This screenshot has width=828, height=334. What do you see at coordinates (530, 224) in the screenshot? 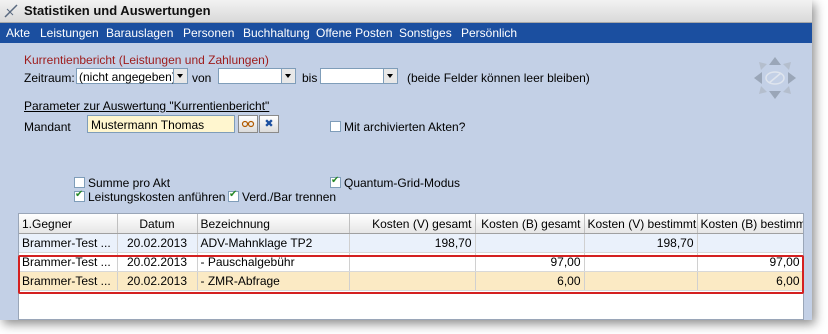
I see `column-header: Kosten (B) gesamt` at bounding box center [530, 224].